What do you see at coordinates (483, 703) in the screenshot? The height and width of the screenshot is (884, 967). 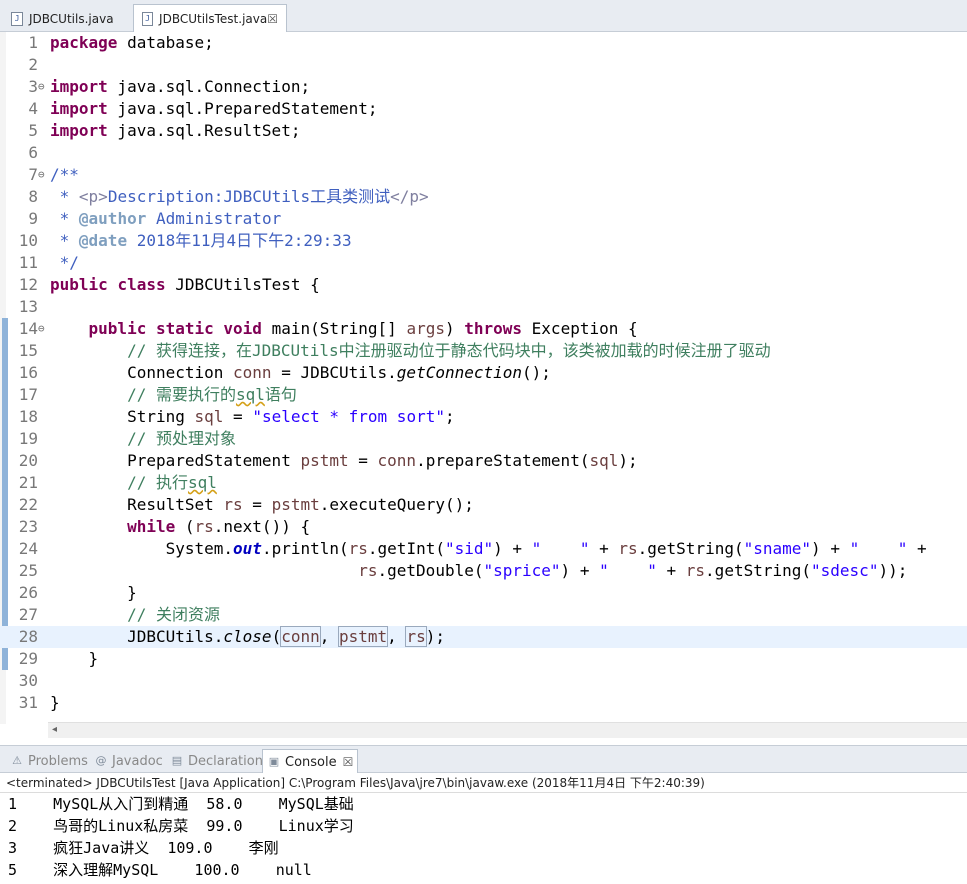 I see `code-line: 31}` at bounding box center [483, 703].